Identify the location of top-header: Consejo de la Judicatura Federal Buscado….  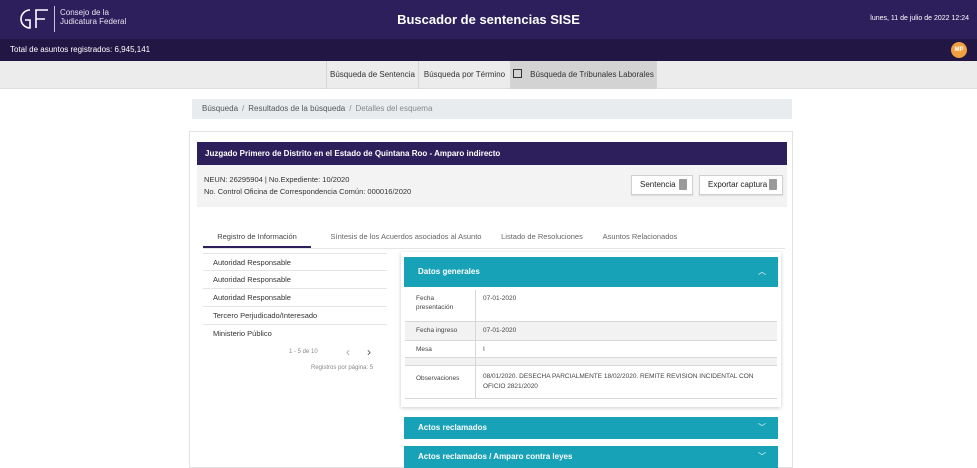
(488, 19).